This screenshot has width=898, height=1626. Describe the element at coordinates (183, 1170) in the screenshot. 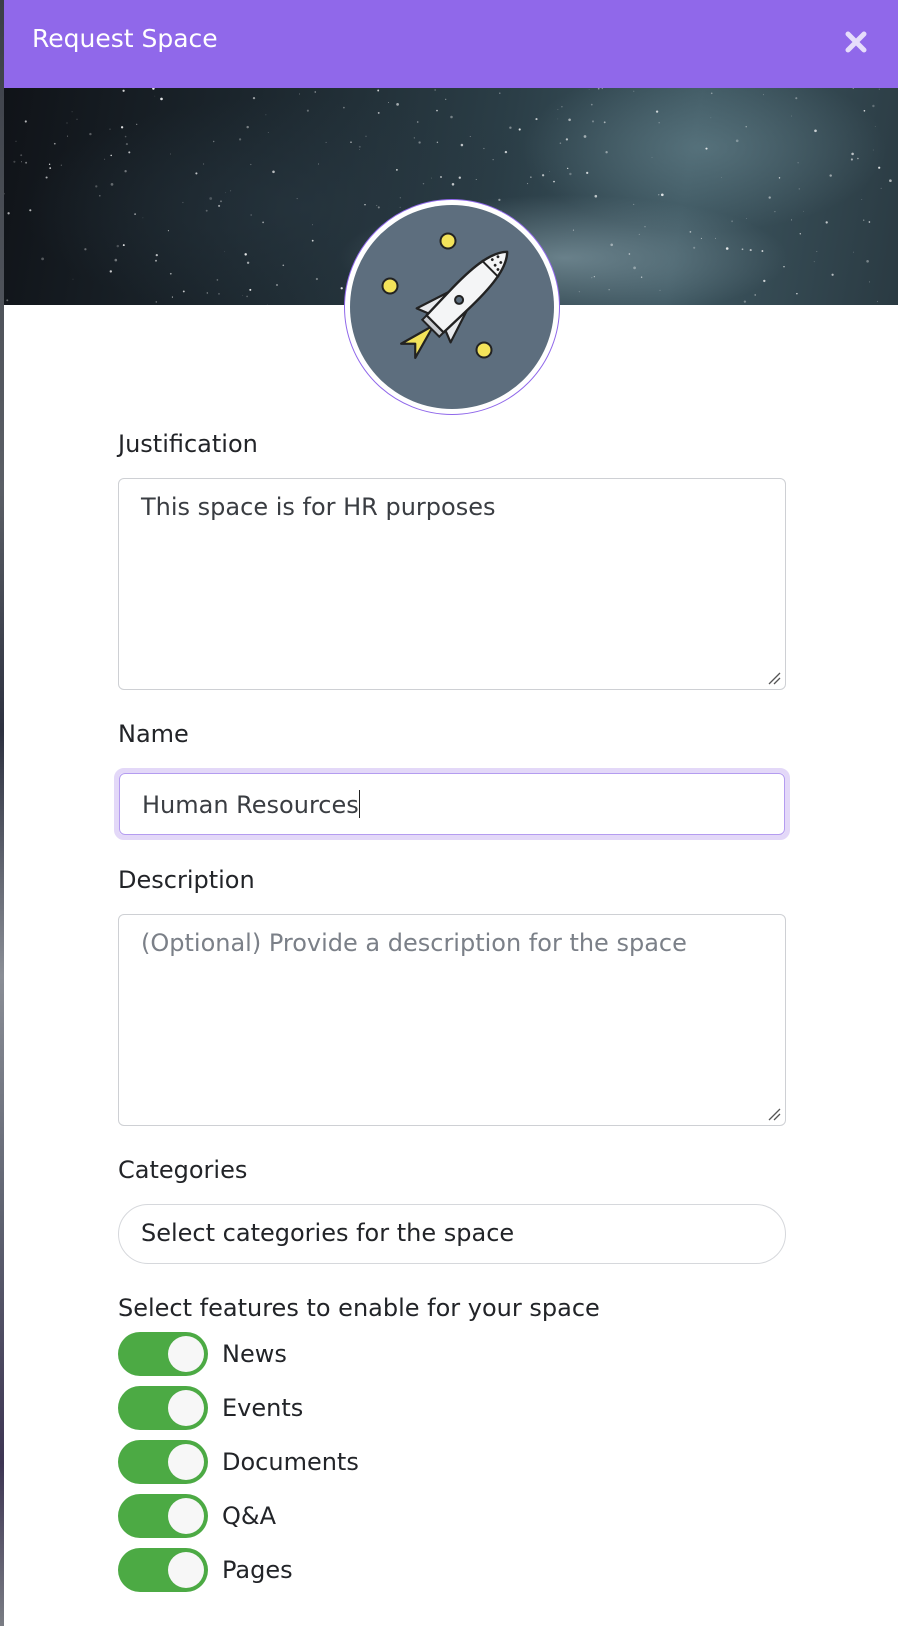

I see `categories-label: Categories` at that location.